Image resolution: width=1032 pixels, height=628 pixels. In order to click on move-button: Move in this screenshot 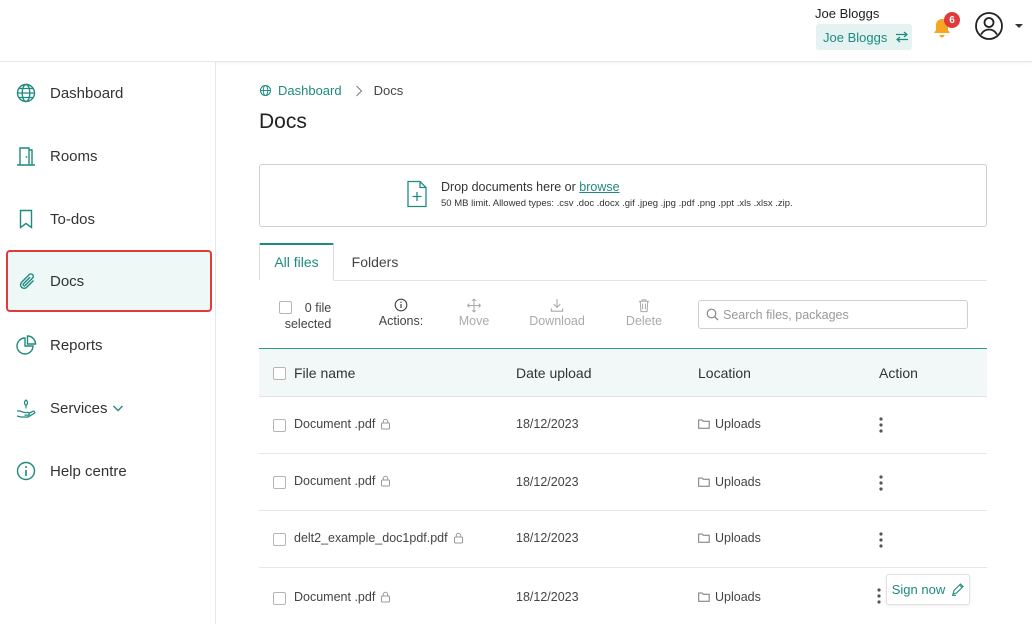, I will do `click(474, 313)`.